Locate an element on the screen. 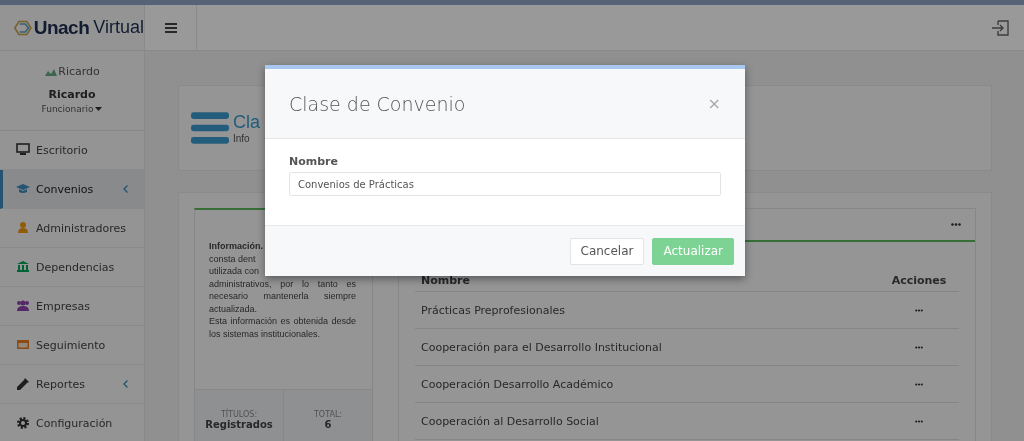 The height and width of the screenshot is (441, 1024). users-icon is located at coordinates (23, 306).